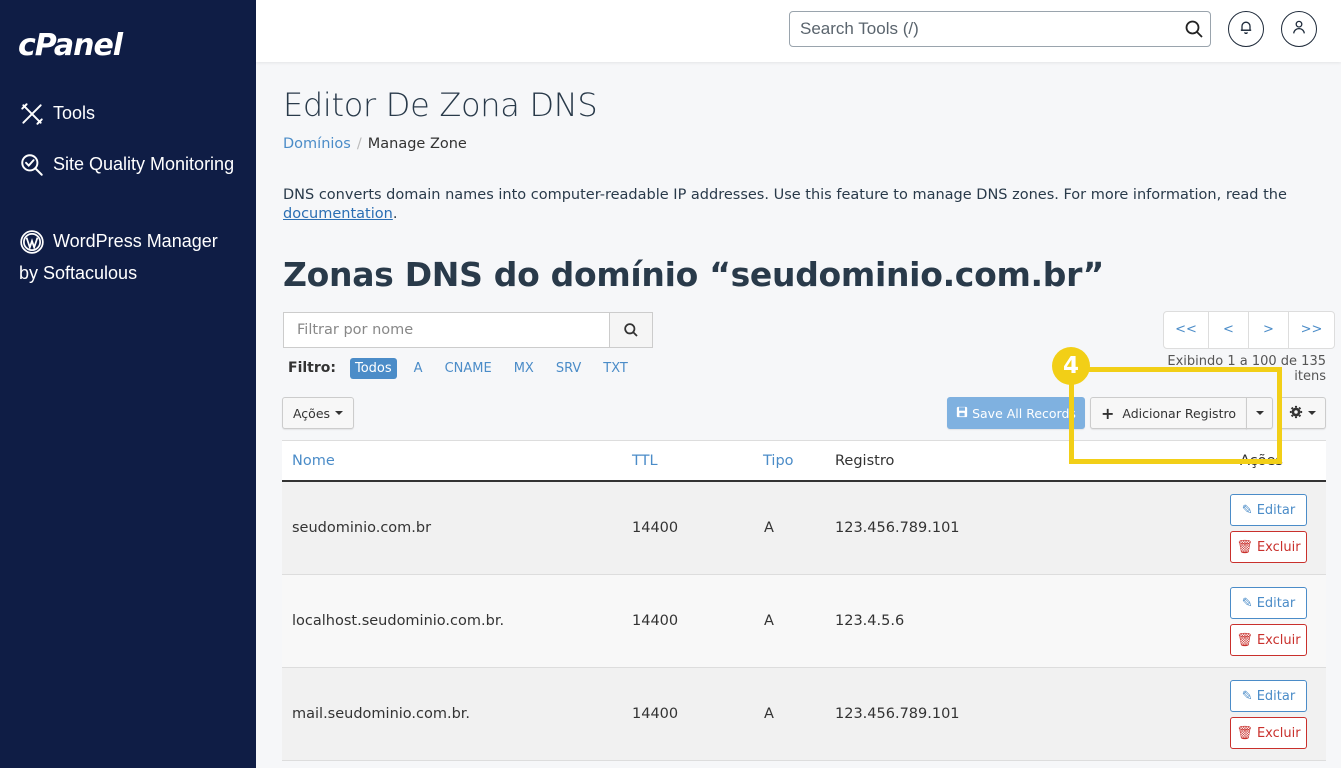  I want to click on user-icon, so click(1299, 29).